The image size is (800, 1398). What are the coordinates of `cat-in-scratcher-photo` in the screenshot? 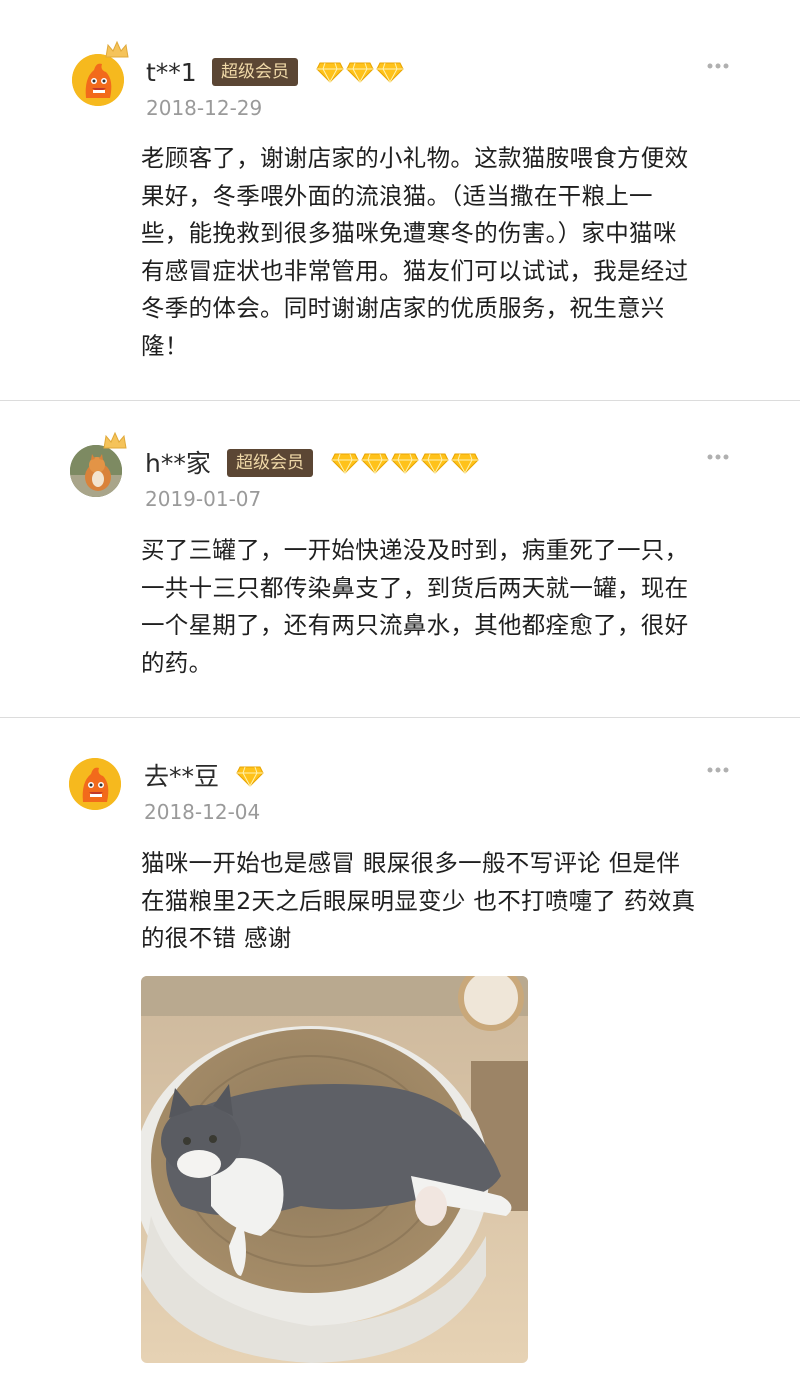 It's located at (334, 1169).